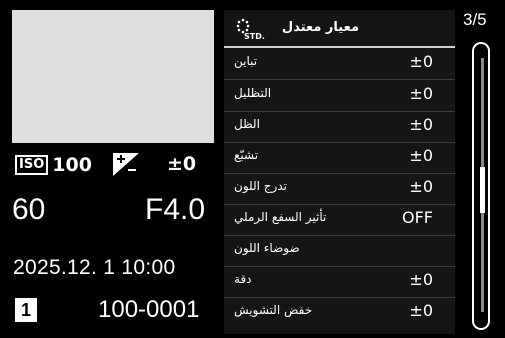 The height and width of the screenshot is (338, 505). What do you see at coordinates (26, 310) in the screenshot?
I see `card-slot-icon: 1` at bounding box center [26, 310].